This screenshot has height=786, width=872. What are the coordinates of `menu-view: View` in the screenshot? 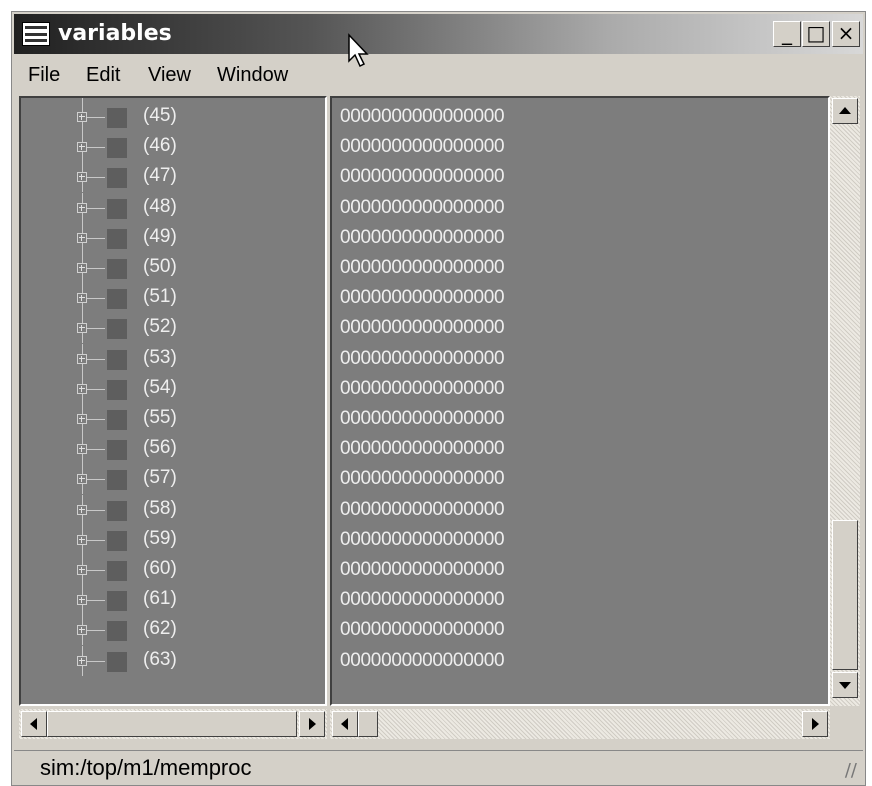 It's located at (169, 75).